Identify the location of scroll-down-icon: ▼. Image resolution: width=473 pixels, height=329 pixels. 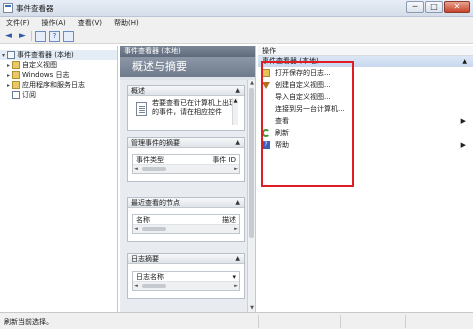
(252, 308).